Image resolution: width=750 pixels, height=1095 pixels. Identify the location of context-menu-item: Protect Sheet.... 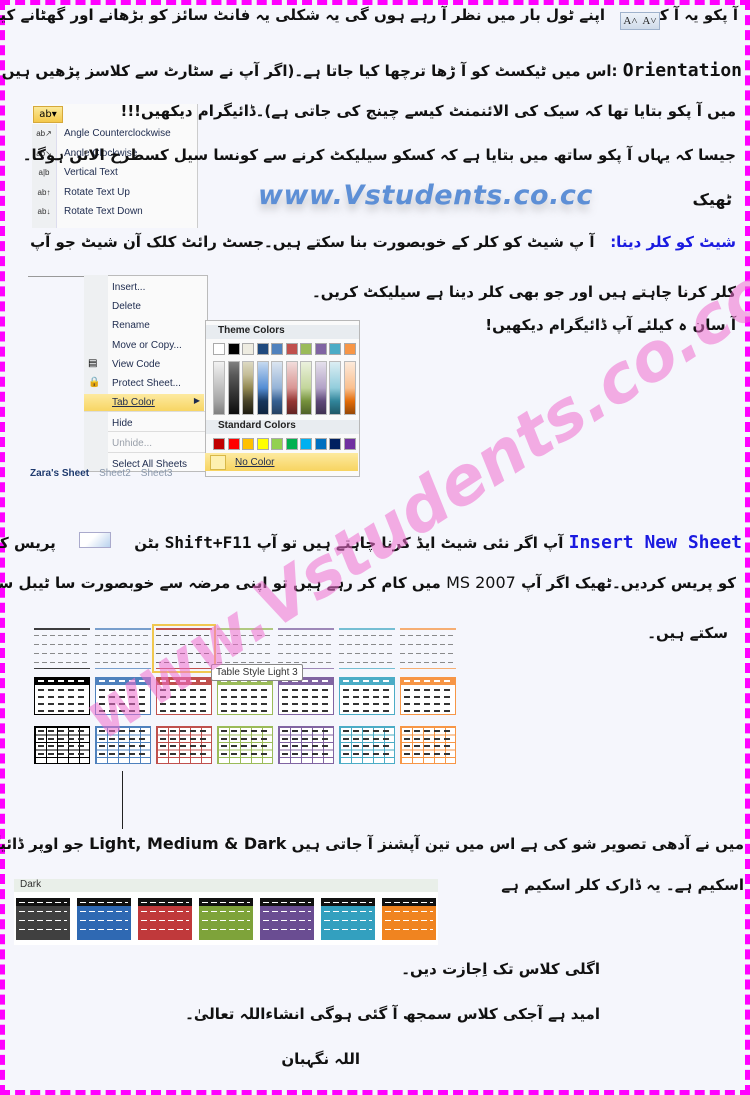
(146, 383).